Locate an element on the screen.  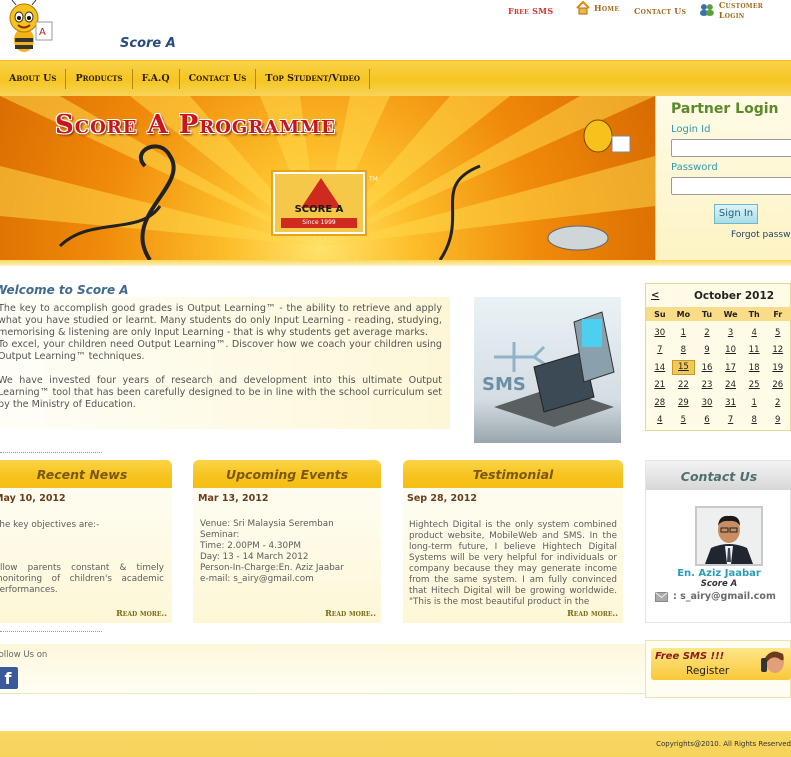
event-line: Venue: Sri Malaysia Seremban is located at coordinates (267, 524).